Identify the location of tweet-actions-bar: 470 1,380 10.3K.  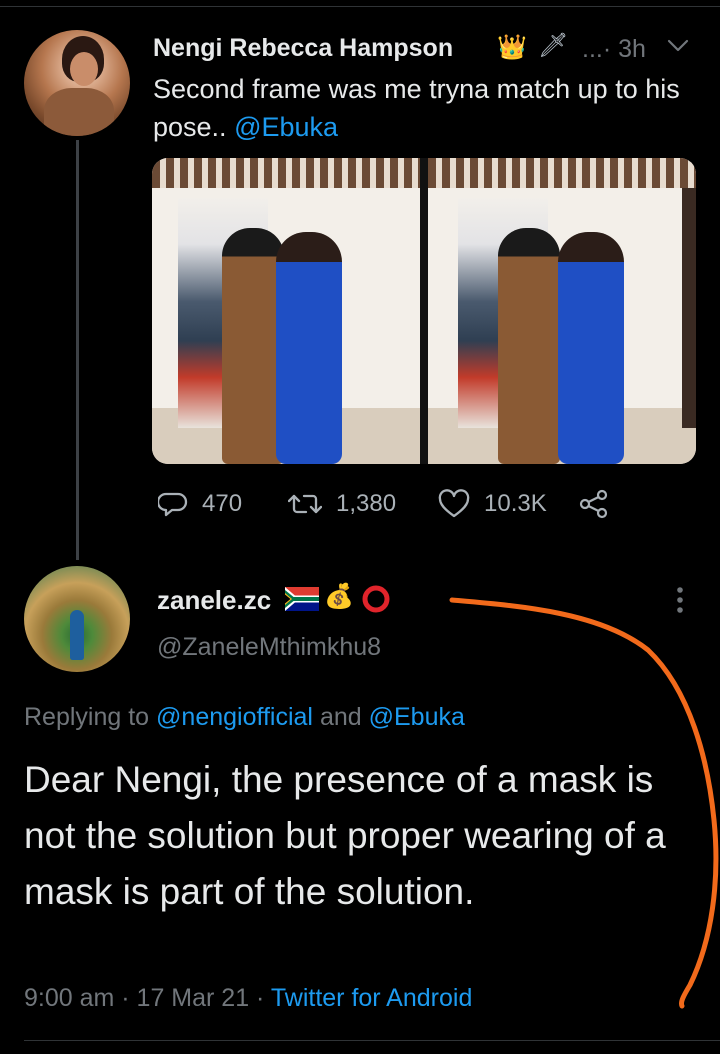
(412, 504).